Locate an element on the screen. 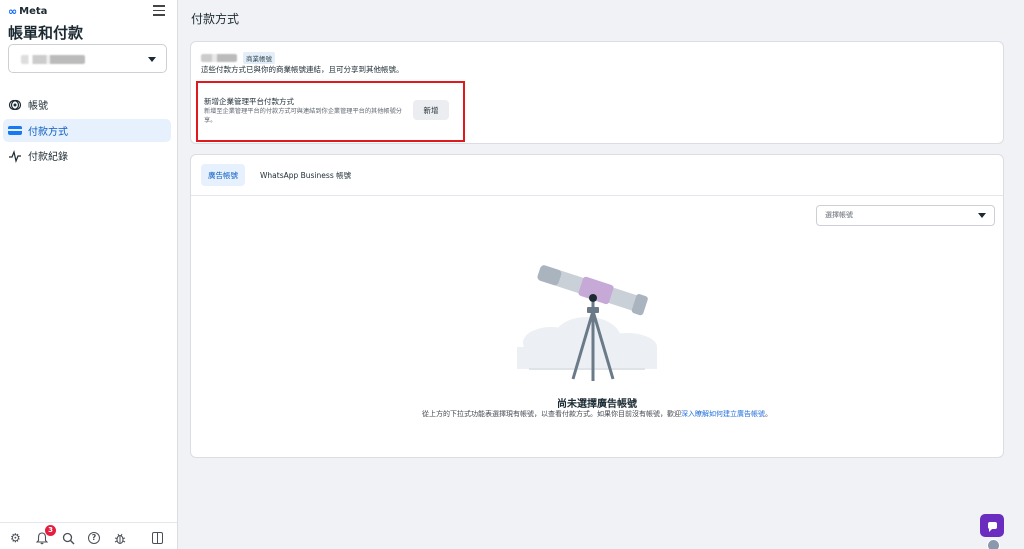  sidebar-item-accounts: 帳號 is located at coordinates (87, 104).